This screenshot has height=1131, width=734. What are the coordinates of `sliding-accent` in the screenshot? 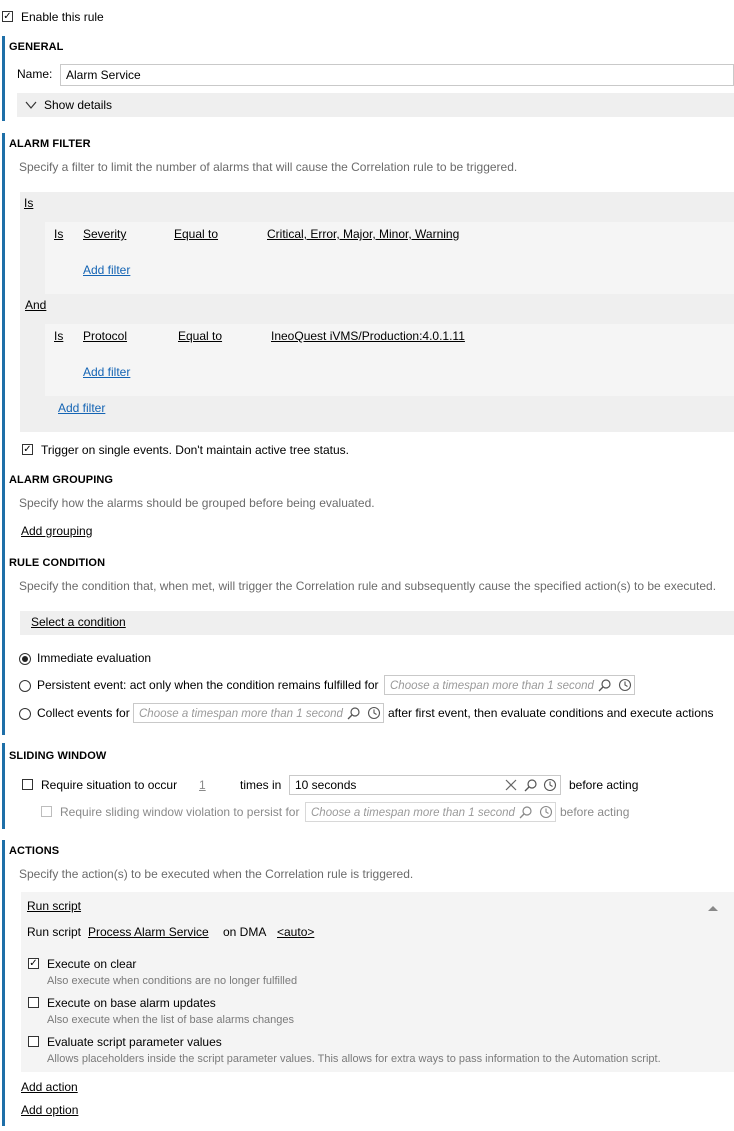 It's located at (3, 786).